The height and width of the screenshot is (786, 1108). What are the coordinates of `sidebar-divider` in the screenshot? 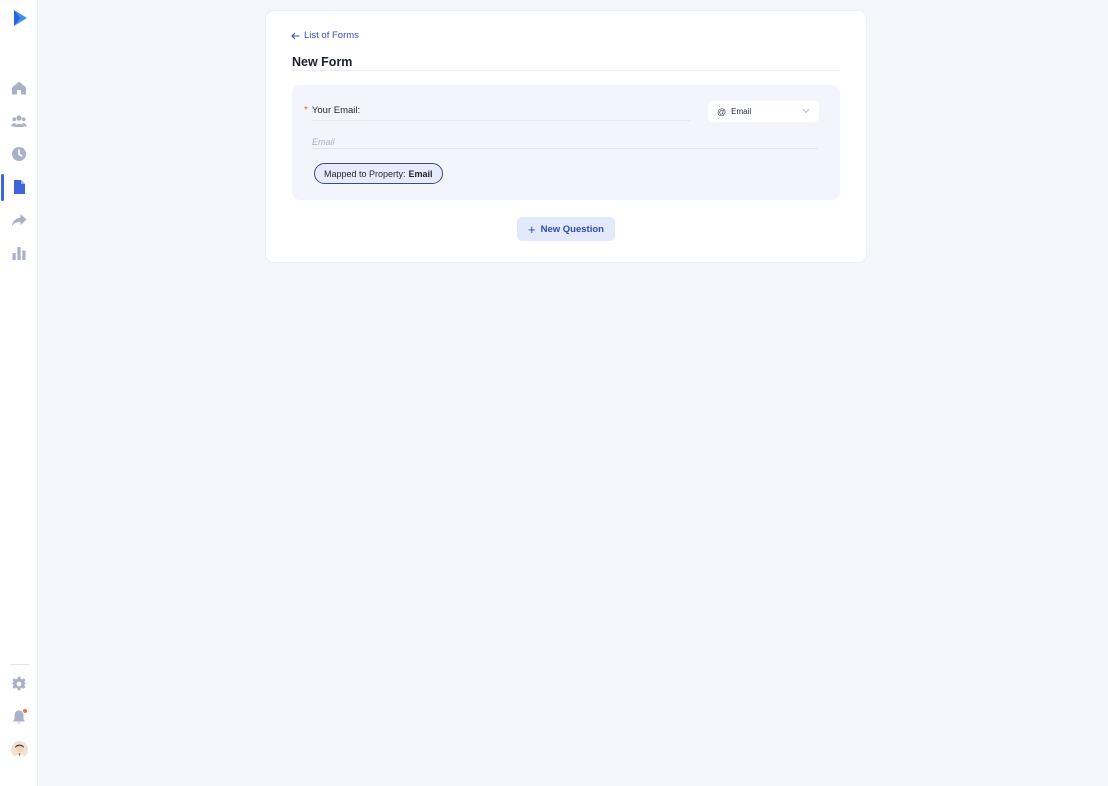 It's located at (19, 664).